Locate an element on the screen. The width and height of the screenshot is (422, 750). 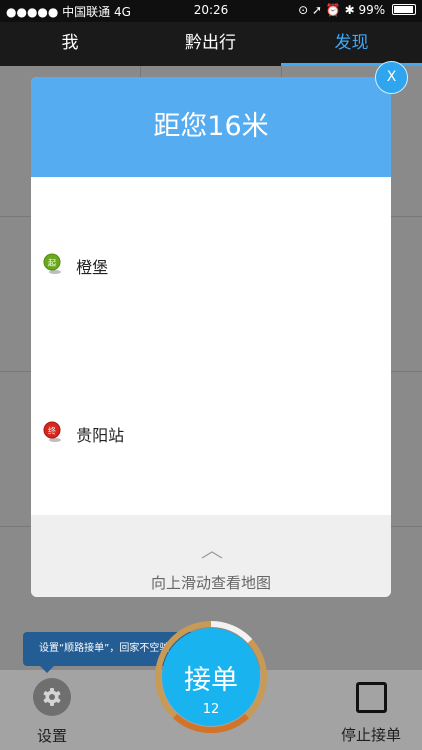
stop-accepting-label: 停止接单 is located at coordinates (370, 735).